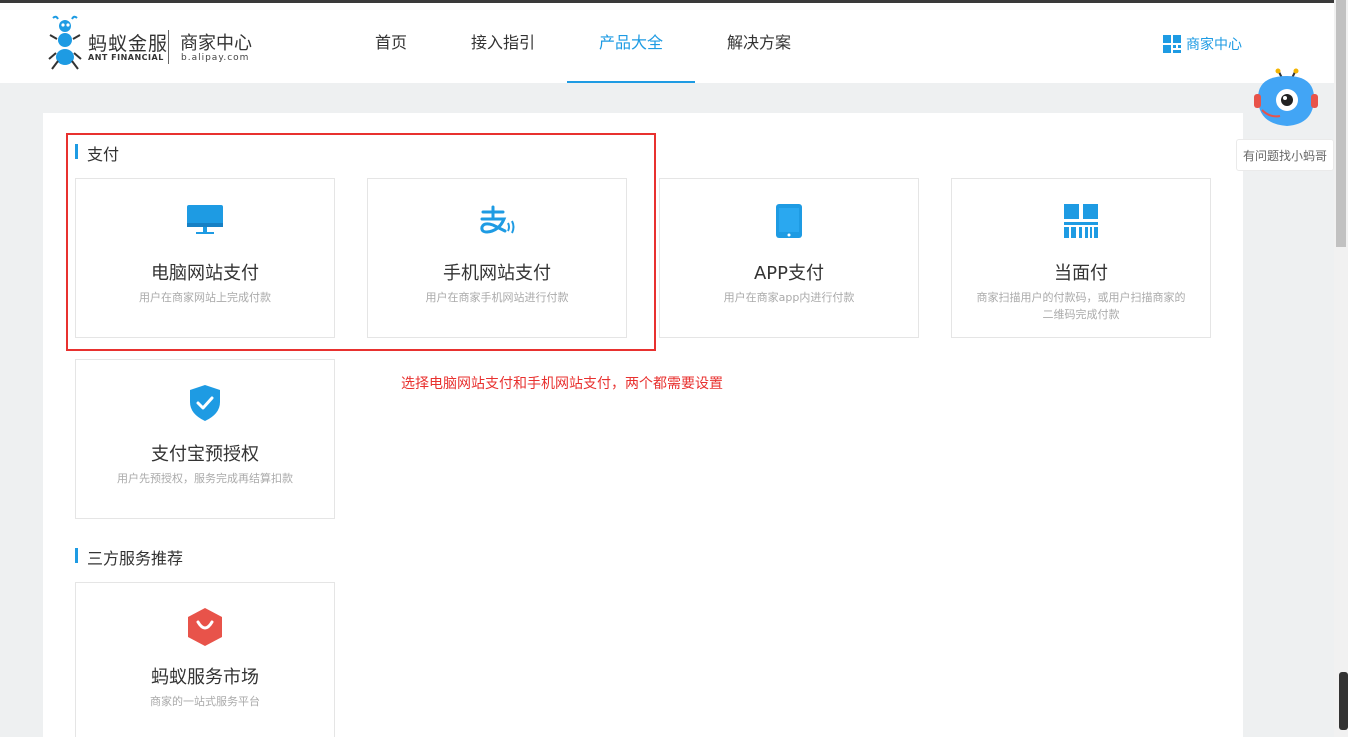  I want to click on grid-icon, so click(1172, 44).